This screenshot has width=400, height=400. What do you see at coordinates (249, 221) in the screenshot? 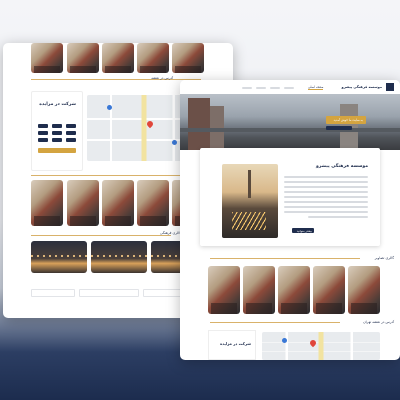
I see `road-lights` at bounding box center [249, 221].